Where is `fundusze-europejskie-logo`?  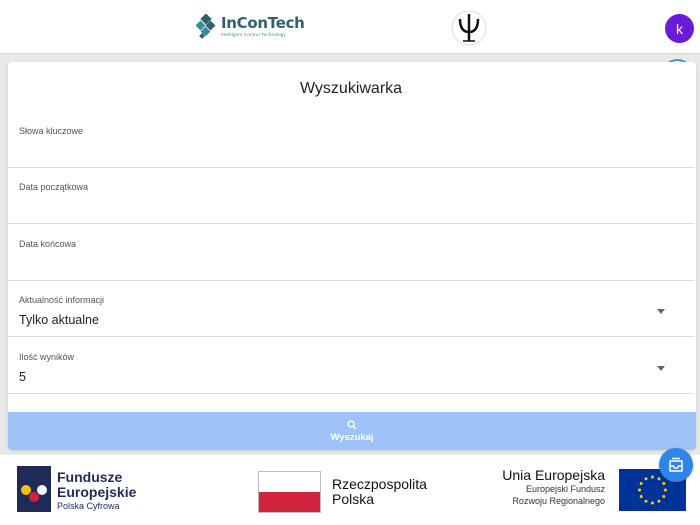 fundusze-europejskie-logo is located at coordinates (34, 489).